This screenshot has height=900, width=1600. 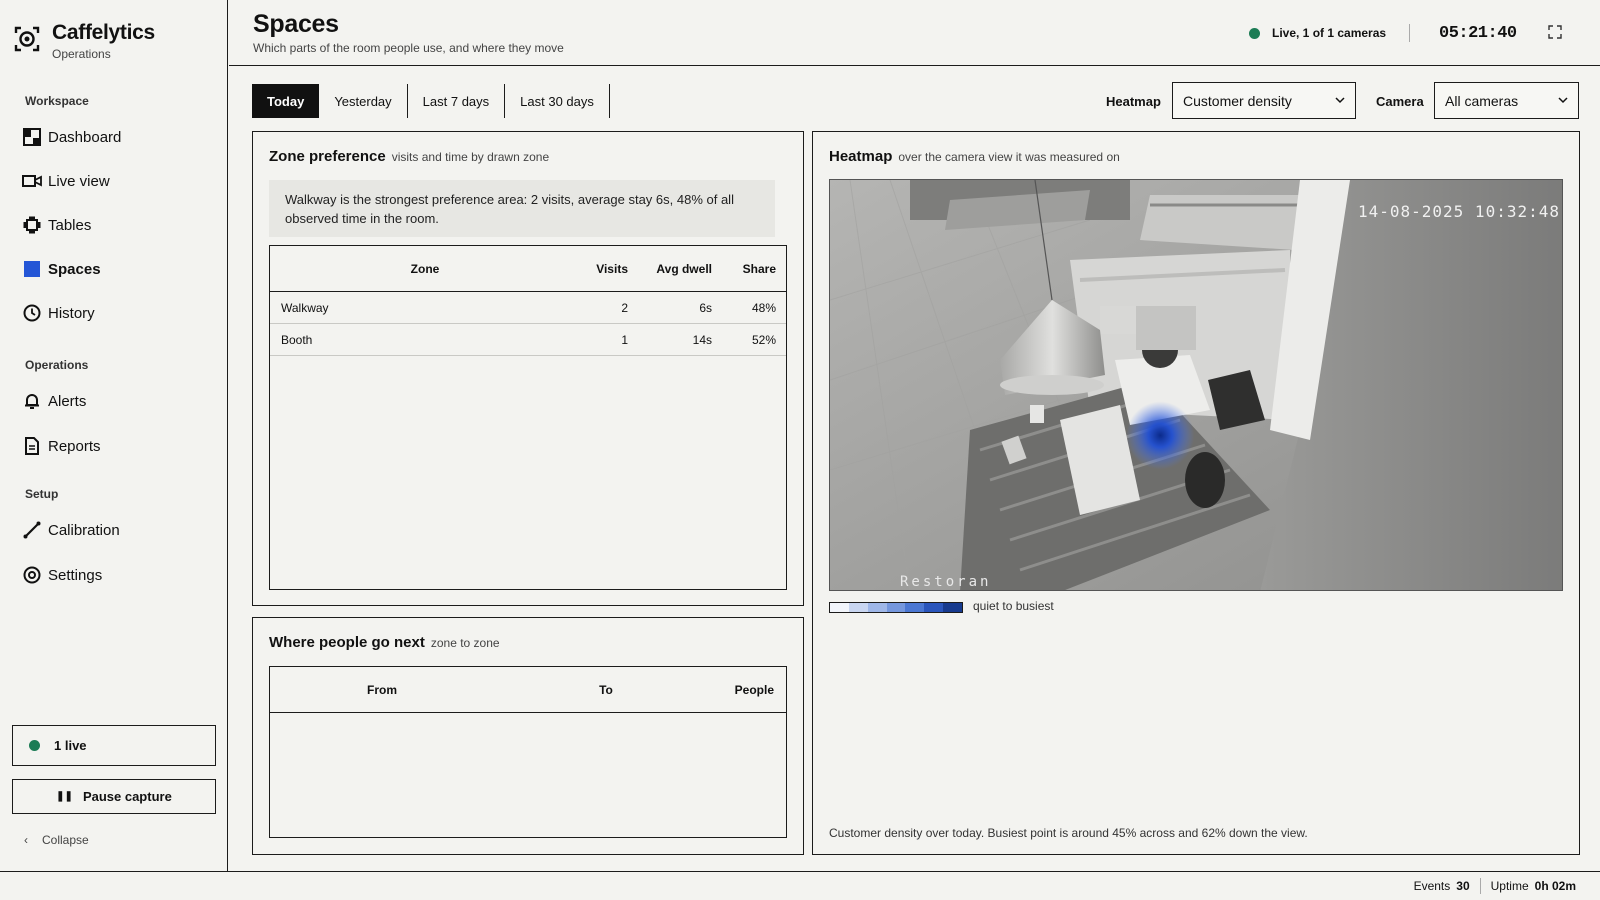 I want to click on square-icon, so click(x=32, y=269).